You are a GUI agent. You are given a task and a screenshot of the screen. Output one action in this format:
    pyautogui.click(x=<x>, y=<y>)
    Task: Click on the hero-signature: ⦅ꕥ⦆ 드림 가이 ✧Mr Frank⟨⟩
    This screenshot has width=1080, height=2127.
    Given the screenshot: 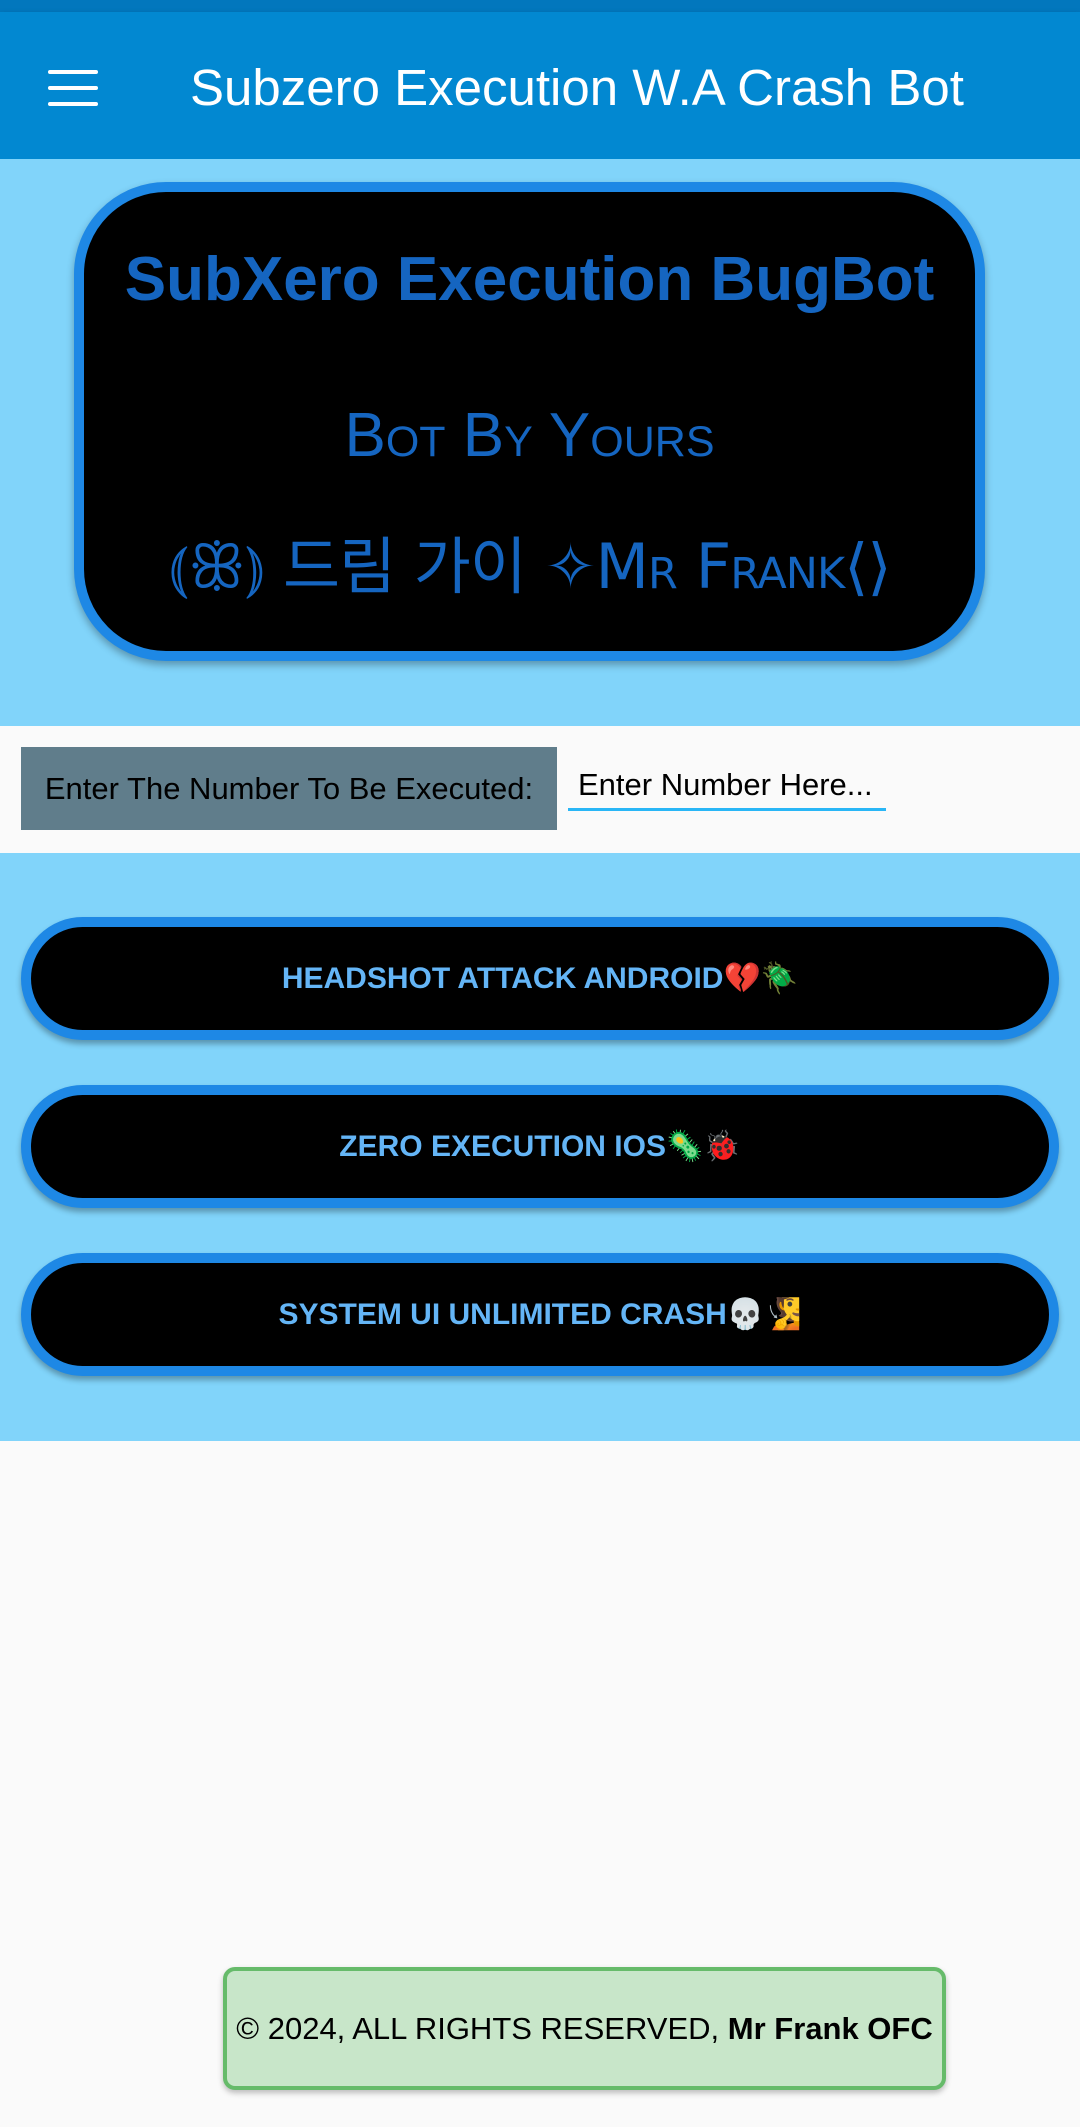 What is the action you would take?
    pyautogui.click(x=529, y=566)
    